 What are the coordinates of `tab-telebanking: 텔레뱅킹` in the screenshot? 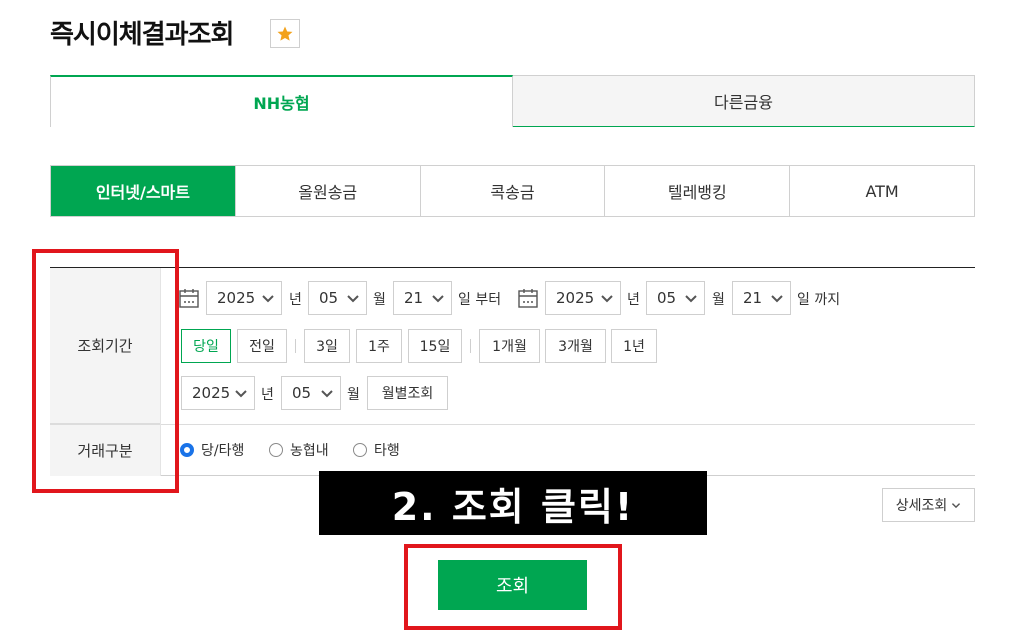 It's located at (697, 191).